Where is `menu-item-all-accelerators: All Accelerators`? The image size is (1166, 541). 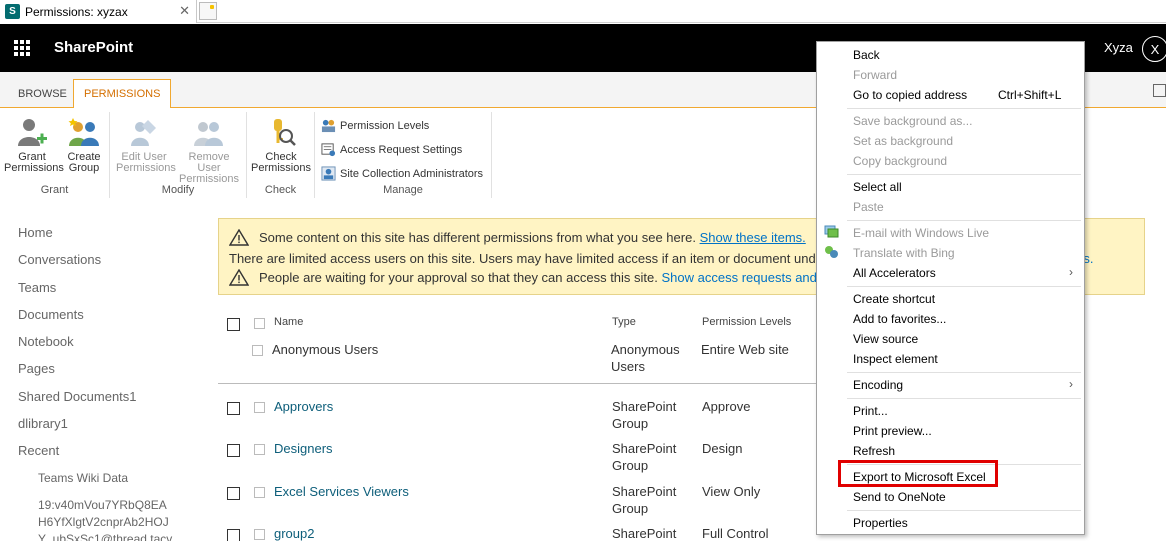
menu-item-all-accelerators: All Accelerators is located at coordinates (894, 273).